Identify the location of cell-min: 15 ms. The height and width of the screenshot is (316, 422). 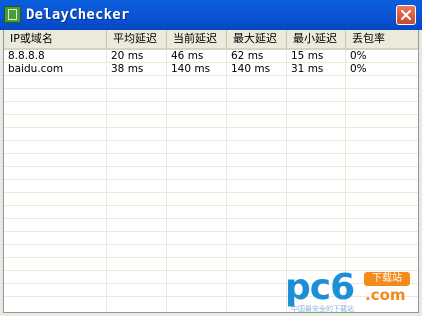
(307, 56).